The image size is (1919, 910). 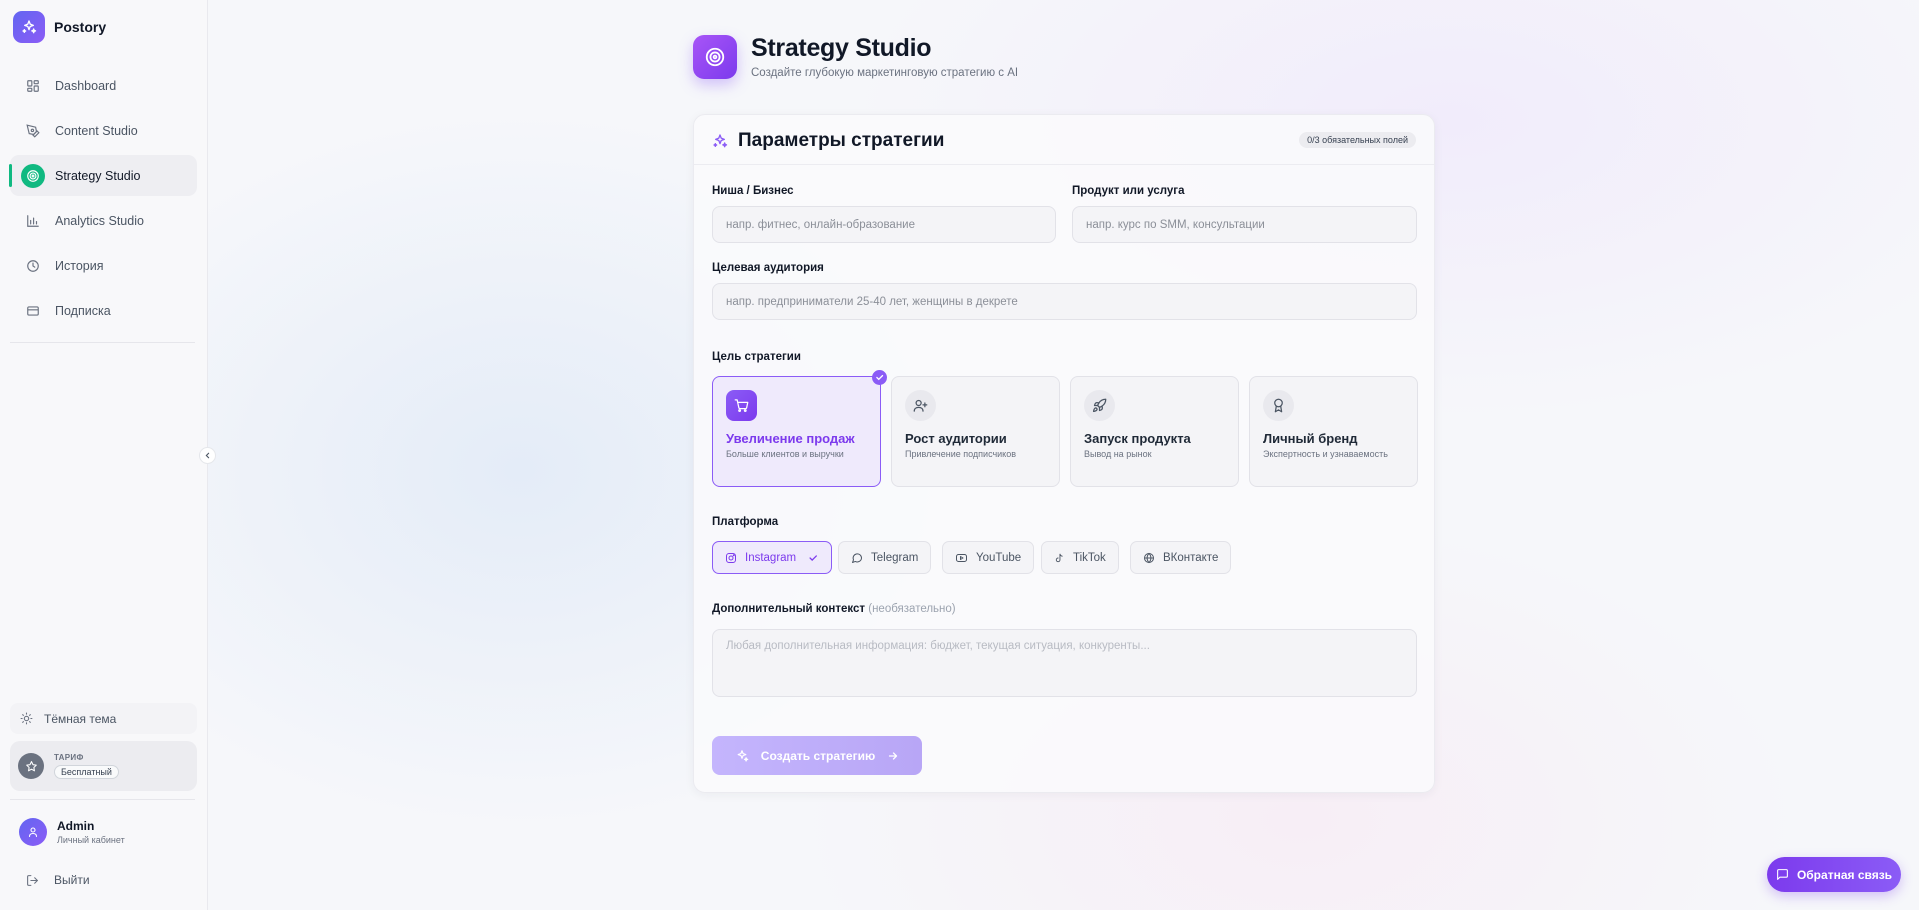 What do you see at coordinates (961, 558) in the screenshot?
I see `youtube-icon` at bounding box center [961, 558].